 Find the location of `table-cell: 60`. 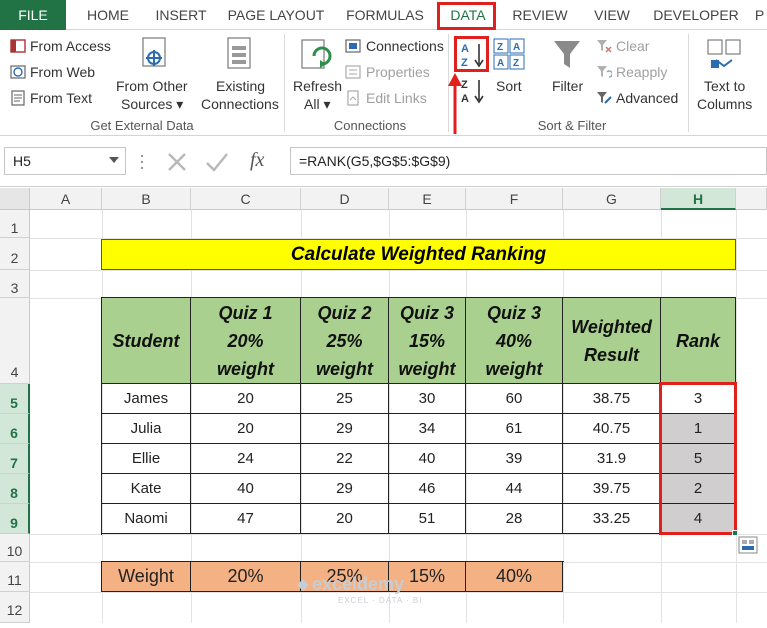

table-cell: 60 is located at coordinates (514, 399).